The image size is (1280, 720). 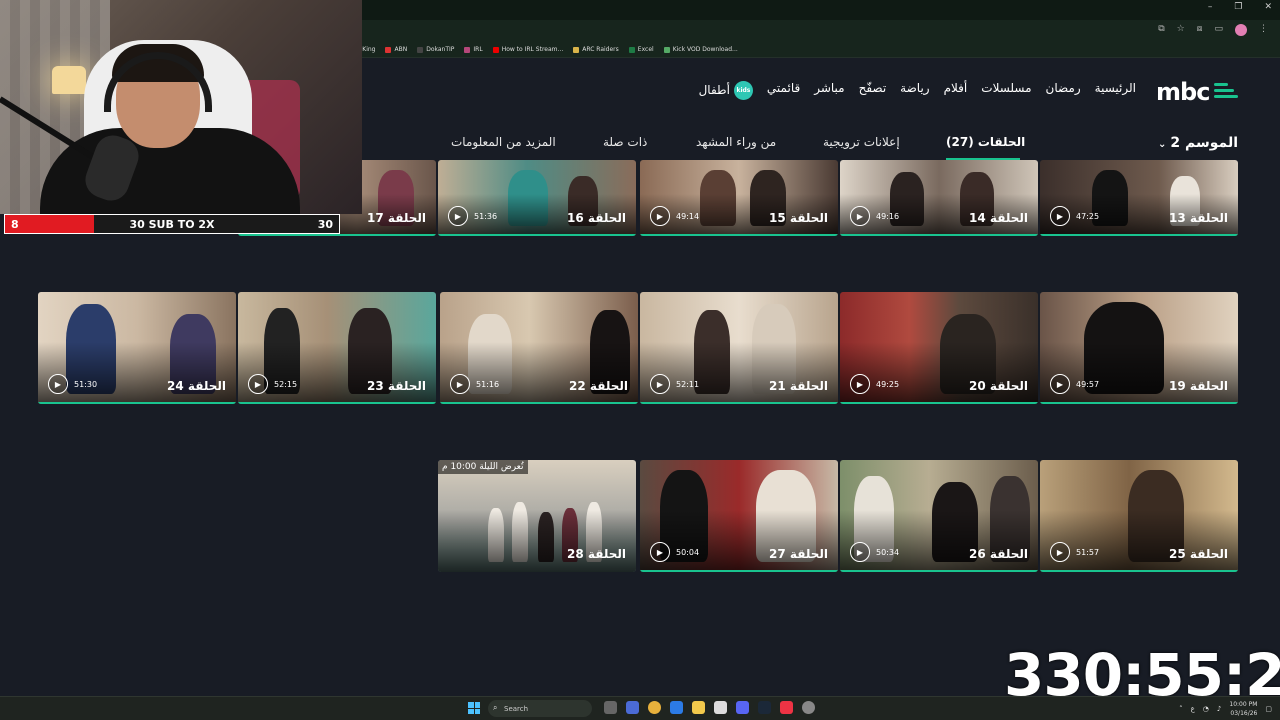 What do you see at coordinates (829, 90) in the screenshot?
I see `nav-live: مباشر` at bounding box center [829, 90].